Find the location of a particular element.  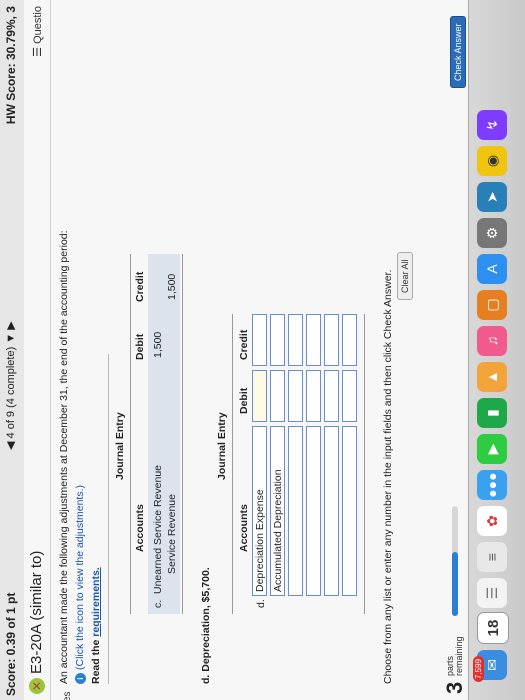

bluetooth-icon: ↯ is located at coordinates (492, 125).